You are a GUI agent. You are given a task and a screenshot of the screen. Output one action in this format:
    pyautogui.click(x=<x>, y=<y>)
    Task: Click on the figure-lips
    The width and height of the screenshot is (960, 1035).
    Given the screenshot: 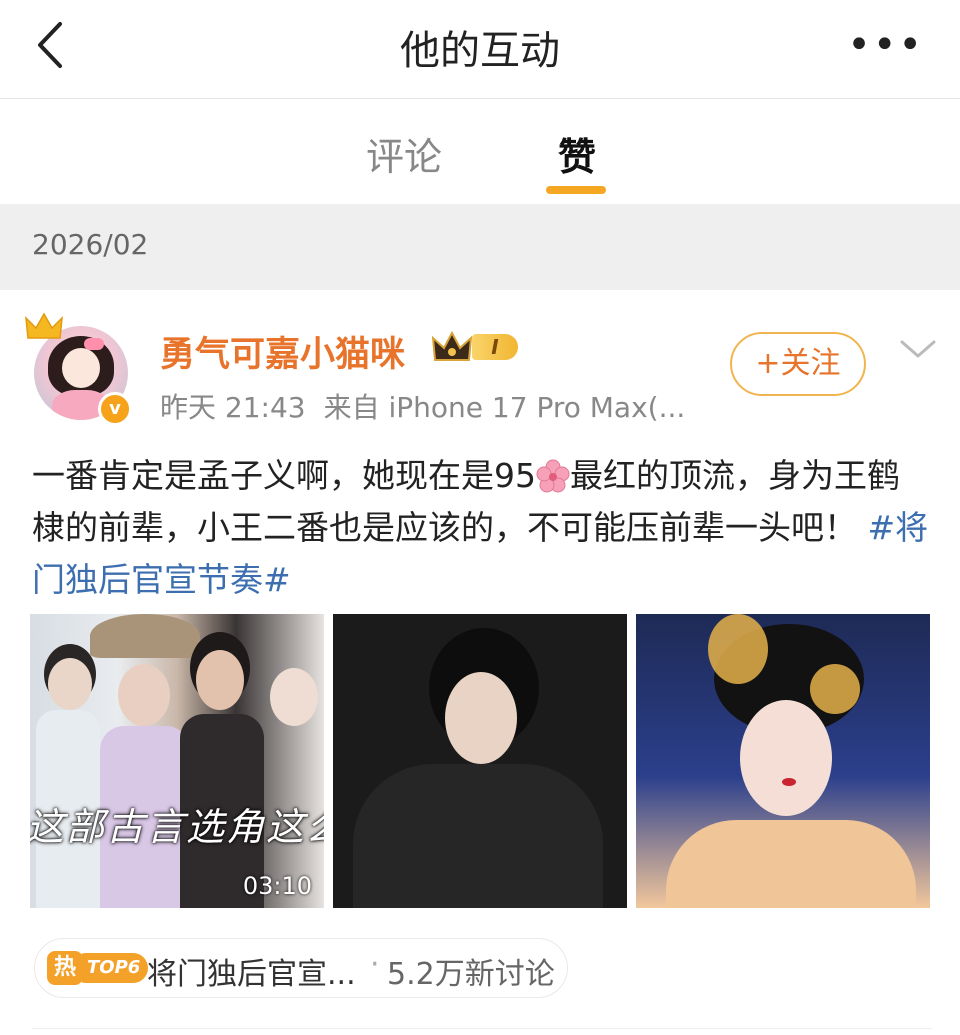 What is the action you would take?
    pyautogui.click(x=789, y=782)
    